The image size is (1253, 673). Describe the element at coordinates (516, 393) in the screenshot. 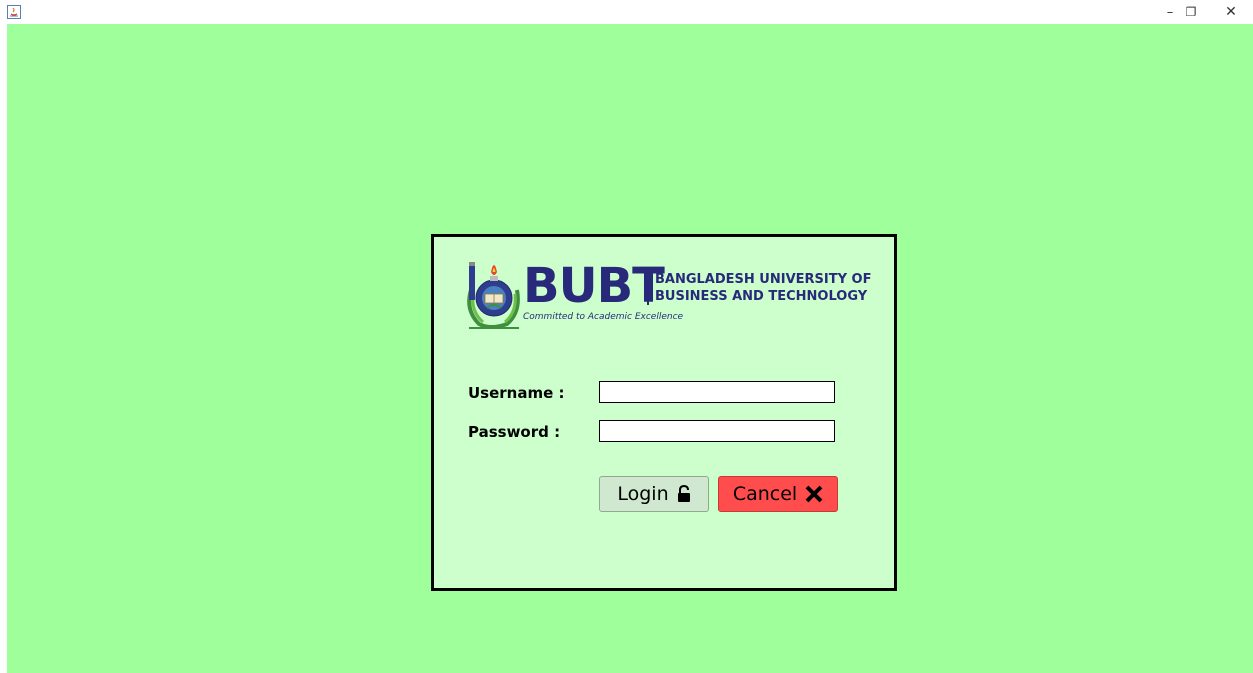

I see `username-label: Username :` at that location.